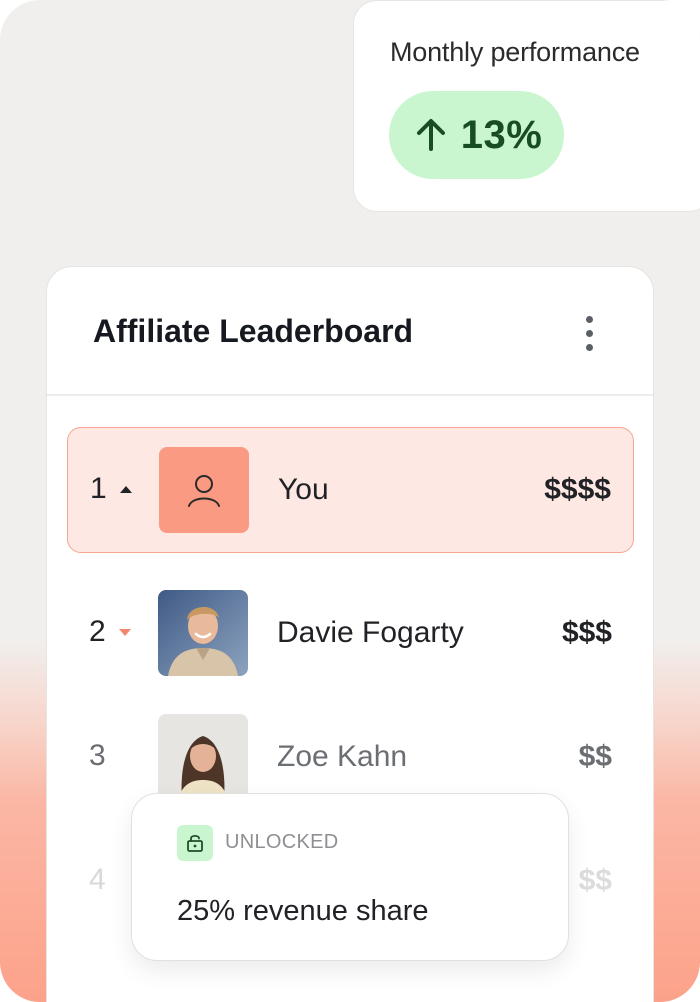  I want to click on row-name: Davie Fogarty, so click(370, 632).